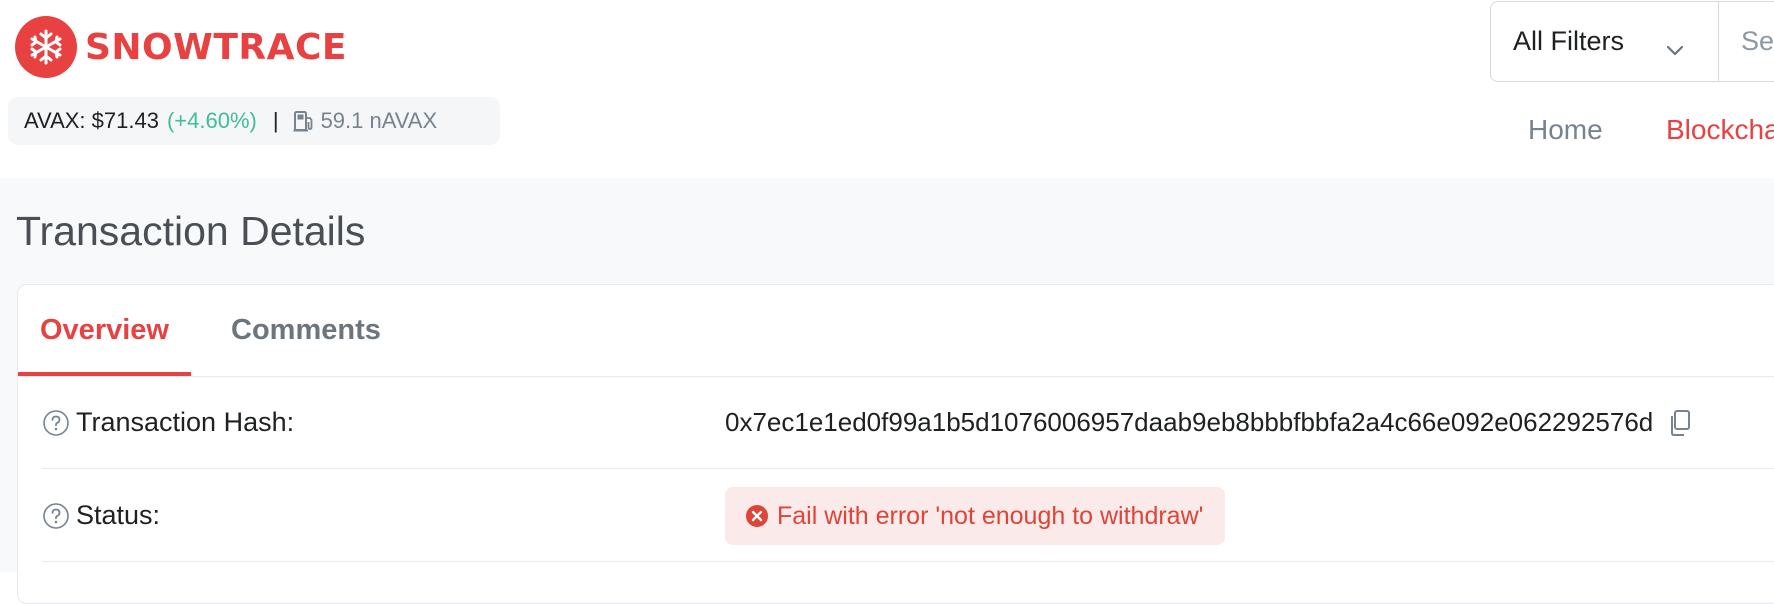 This screenshot has width=1774, height=604. Describe the element at coordinates (304, 121) in the screenshot. I see `gas-pump-icon` at that location.